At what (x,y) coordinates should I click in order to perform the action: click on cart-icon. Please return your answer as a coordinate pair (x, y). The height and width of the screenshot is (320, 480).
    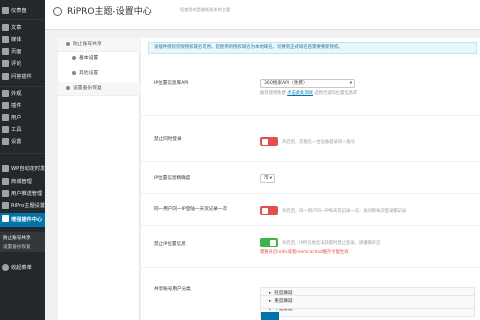
    Looking at the image, I should click on (5, 181).